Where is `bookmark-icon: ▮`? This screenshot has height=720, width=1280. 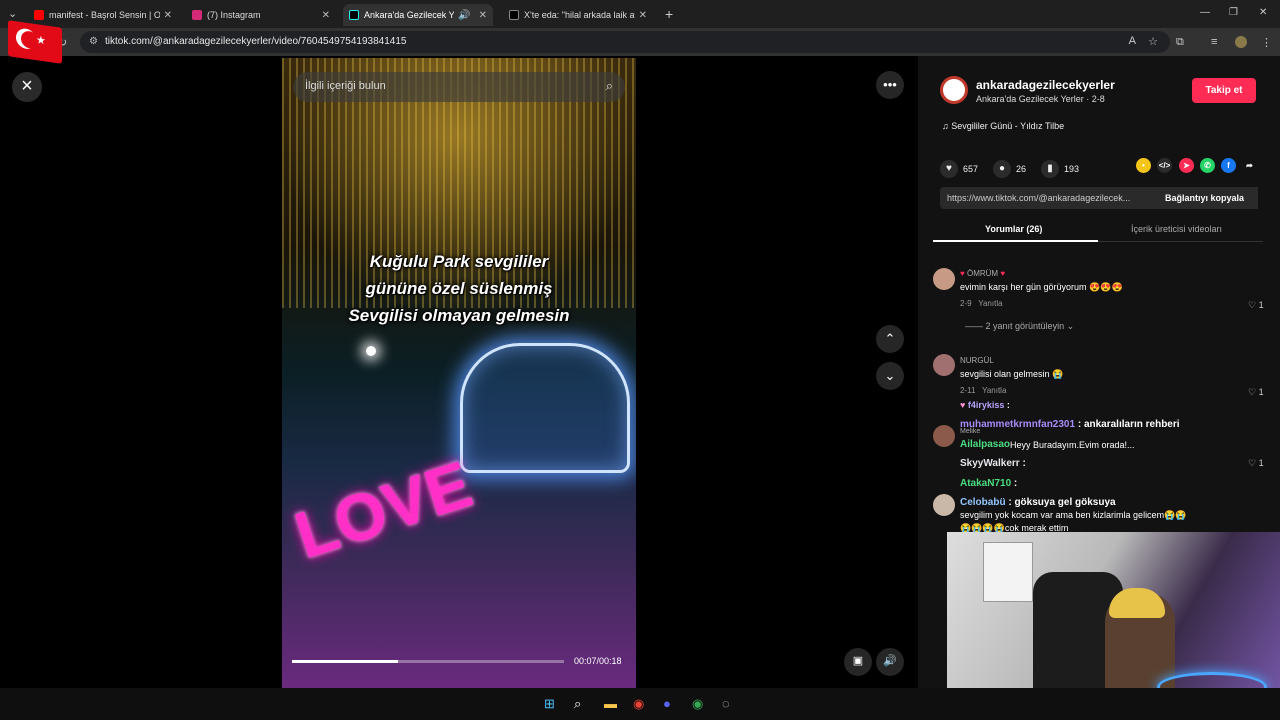 bookmark-icon: ▮ is located at coordinates (1050, 169).